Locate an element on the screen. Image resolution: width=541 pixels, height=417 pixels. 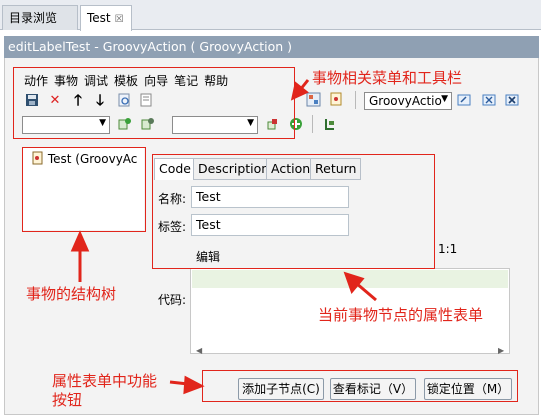
arrowhead-tree is located at coordinates (80, 241).